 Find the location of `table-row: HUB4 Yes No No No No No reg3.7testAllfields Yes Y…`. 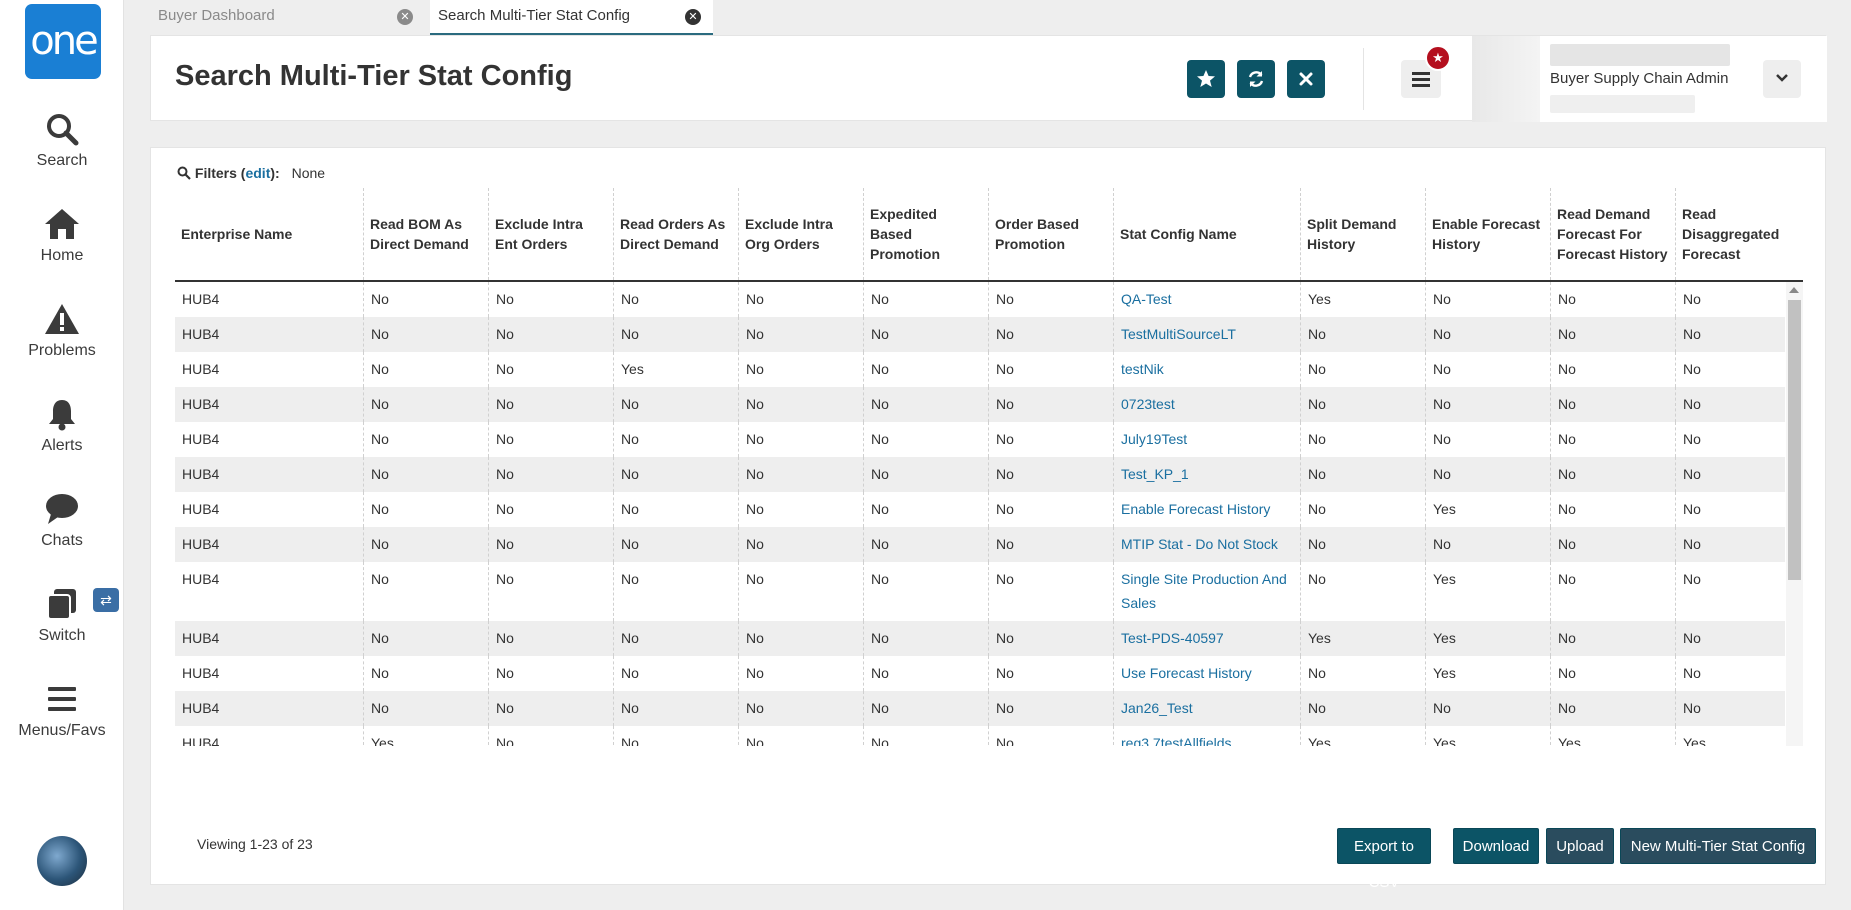

table-row: HUB4 Yes No No No No No reg3.7testAllfields Yes Y… is located at coordinates (980, 736).